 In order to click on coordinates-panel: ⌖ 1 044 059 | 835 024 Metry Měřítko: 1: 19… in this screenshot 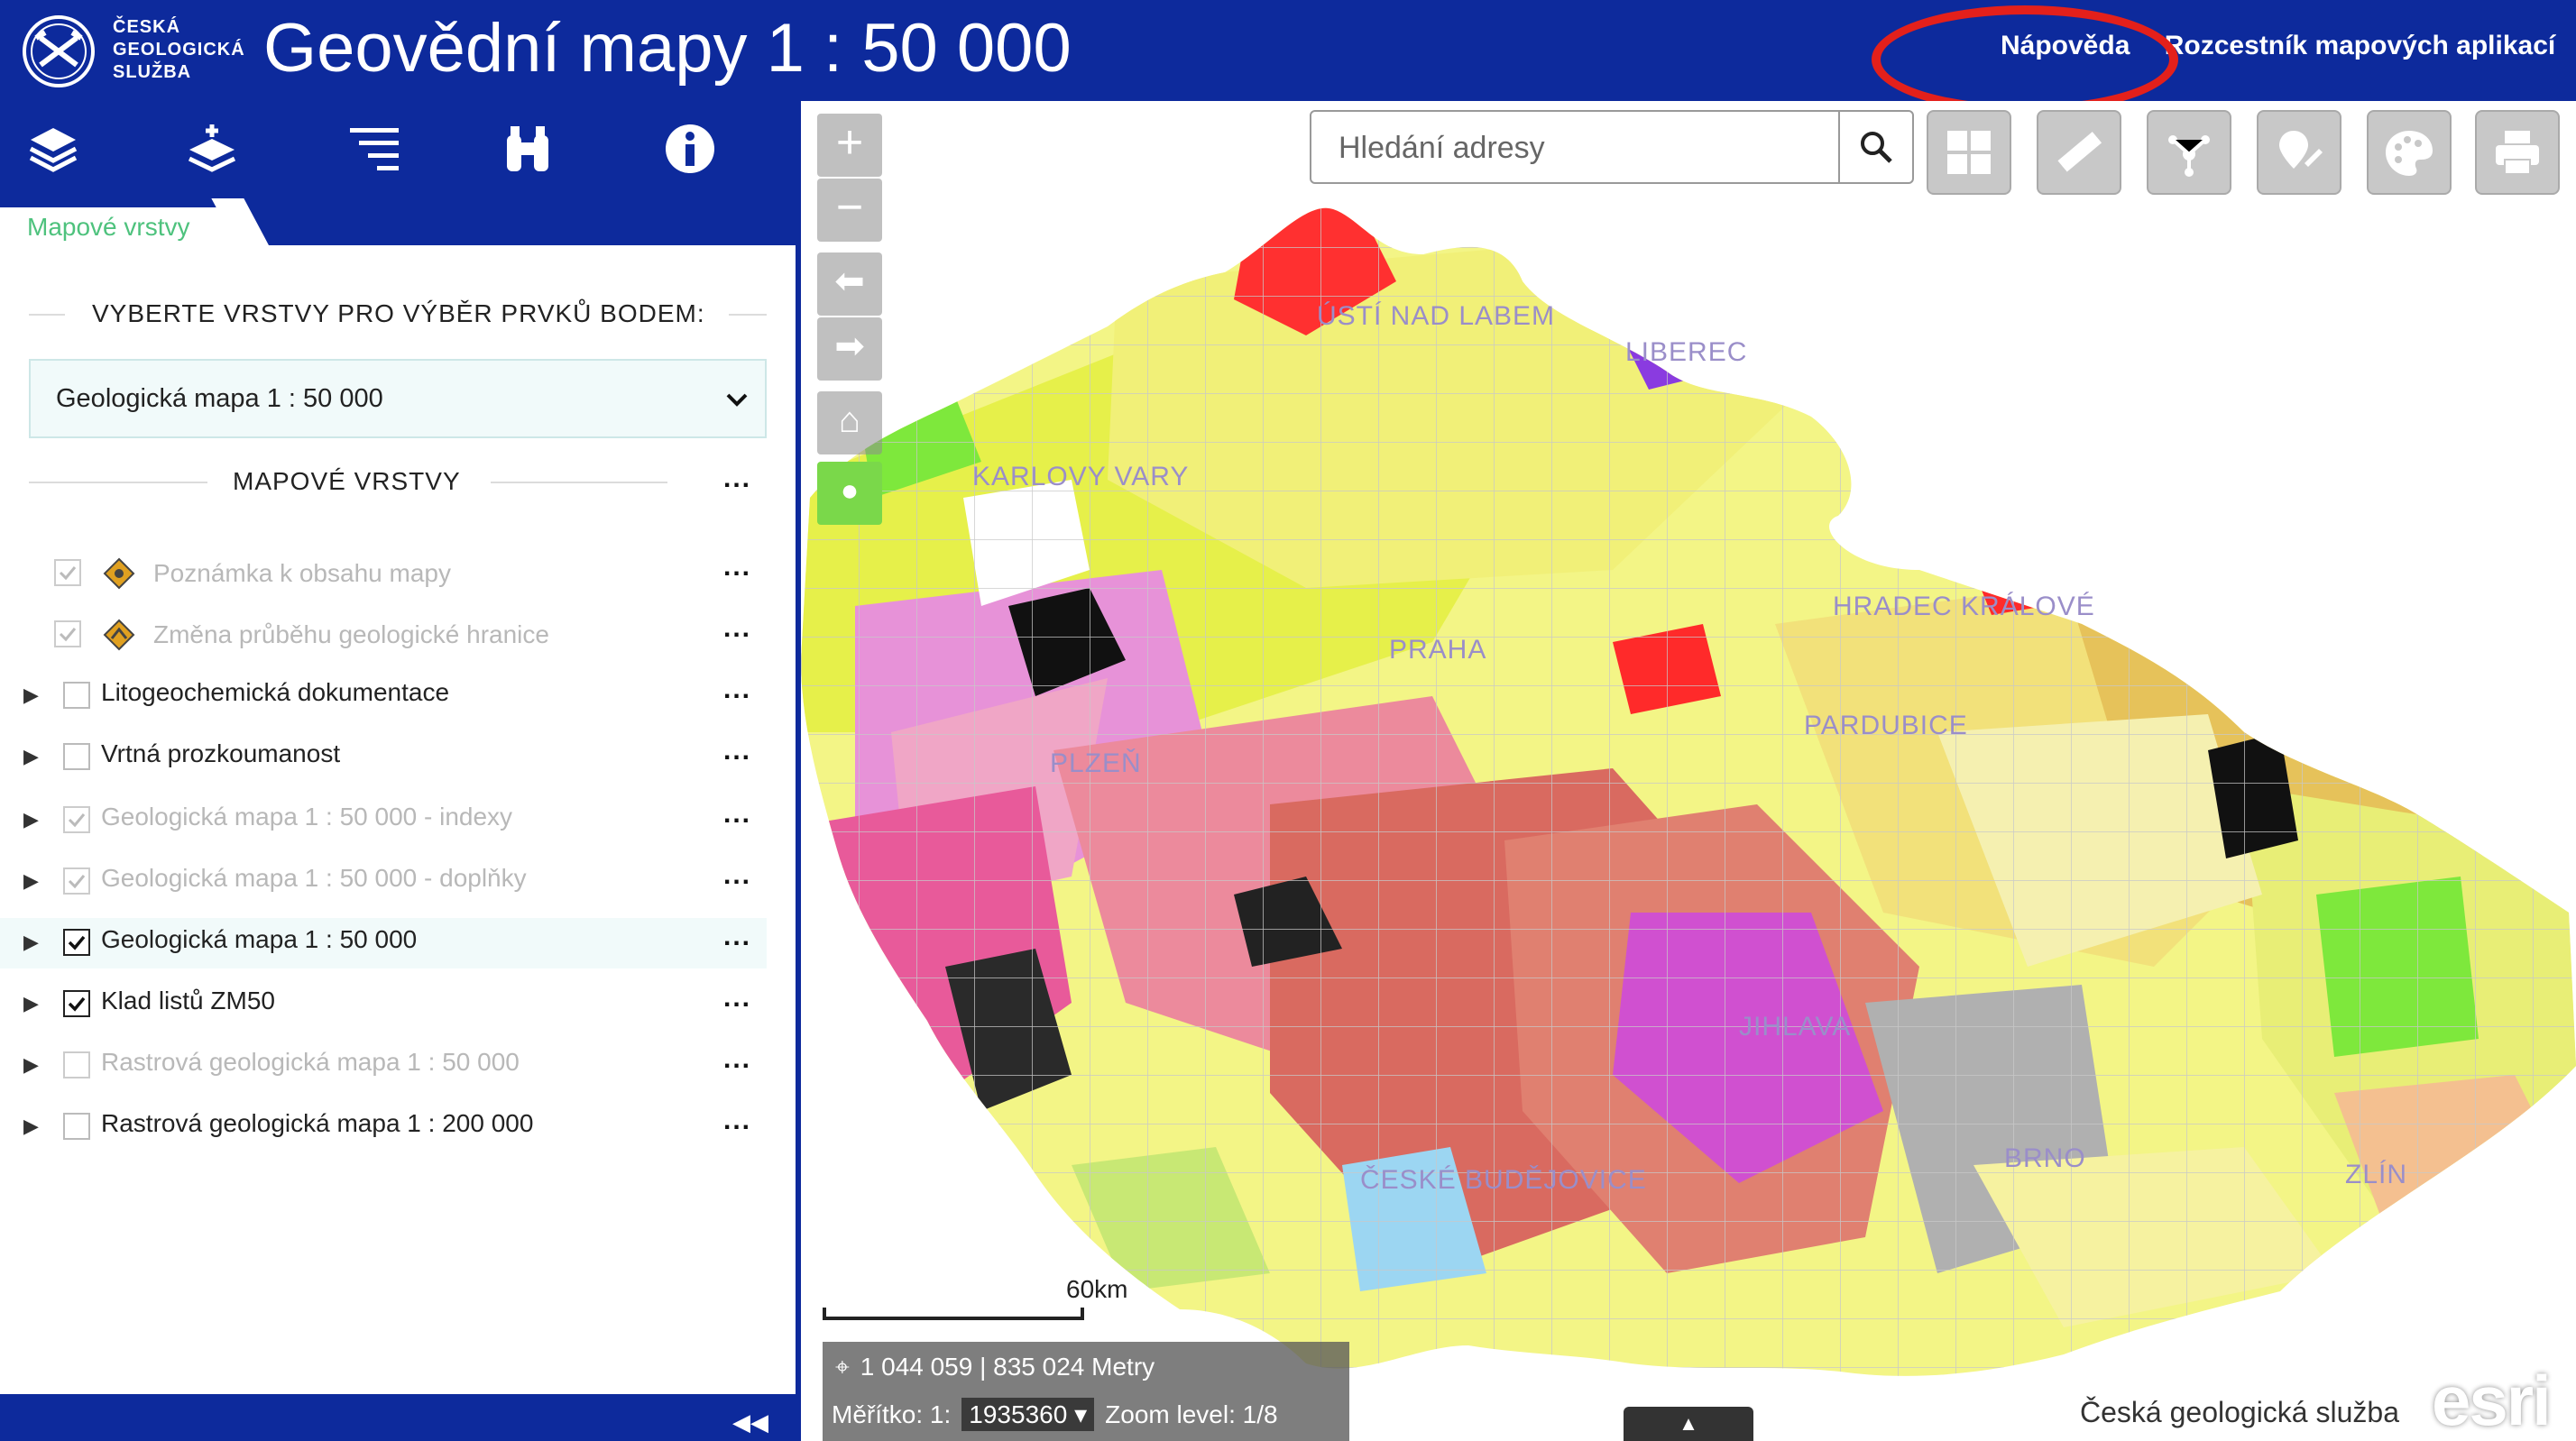, I will do `click(1086, 1391)`.